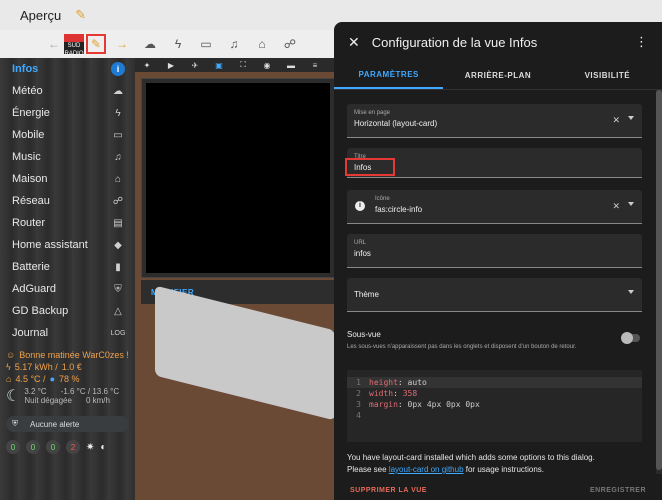  What do you see at coordinates (90, 447) in the screenshot?
I see `sun-icon: ✷` at bounding box center [90, 447].